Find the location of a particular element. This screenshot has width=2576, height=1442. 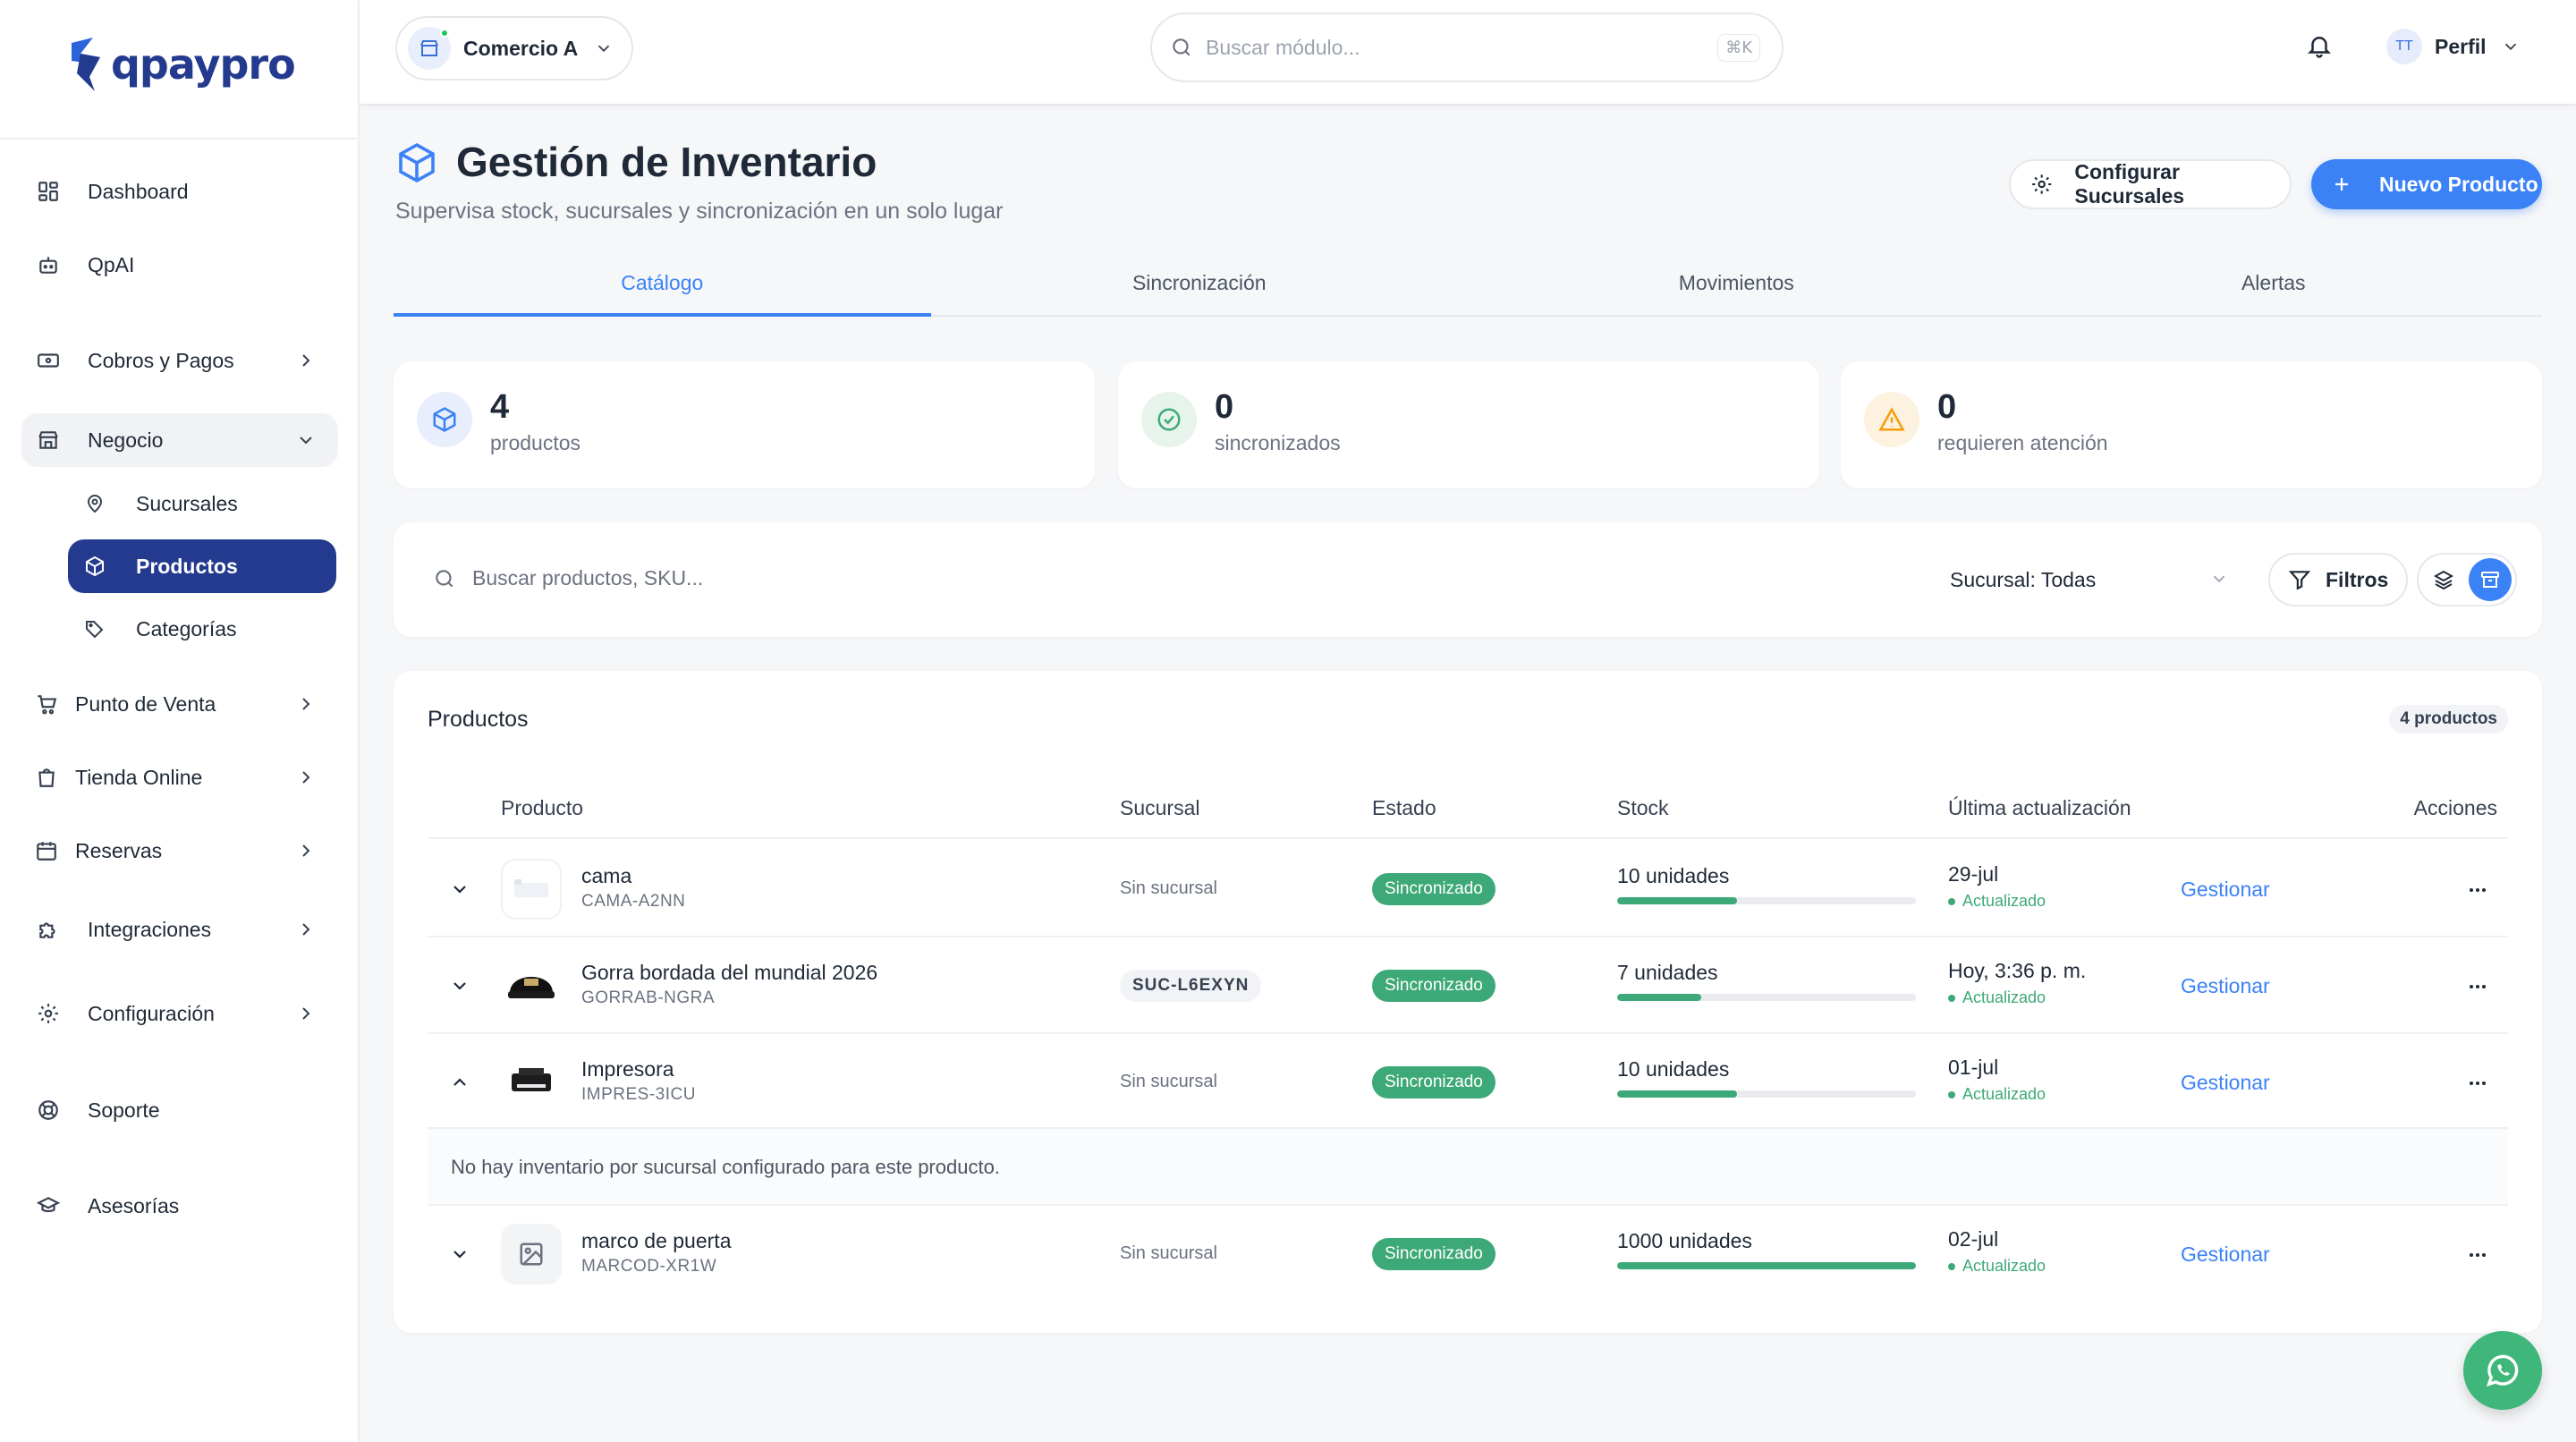

status-badge: Sincronizado is located at coordinates (1434, 1254).